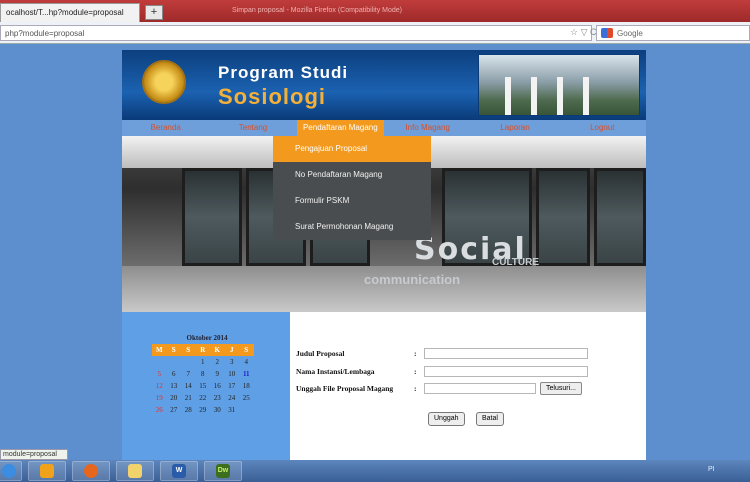  I want to click on new-tab-button: +, so click(154, 12).